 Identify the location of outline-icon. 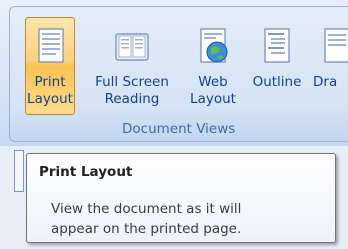
(277, 47).